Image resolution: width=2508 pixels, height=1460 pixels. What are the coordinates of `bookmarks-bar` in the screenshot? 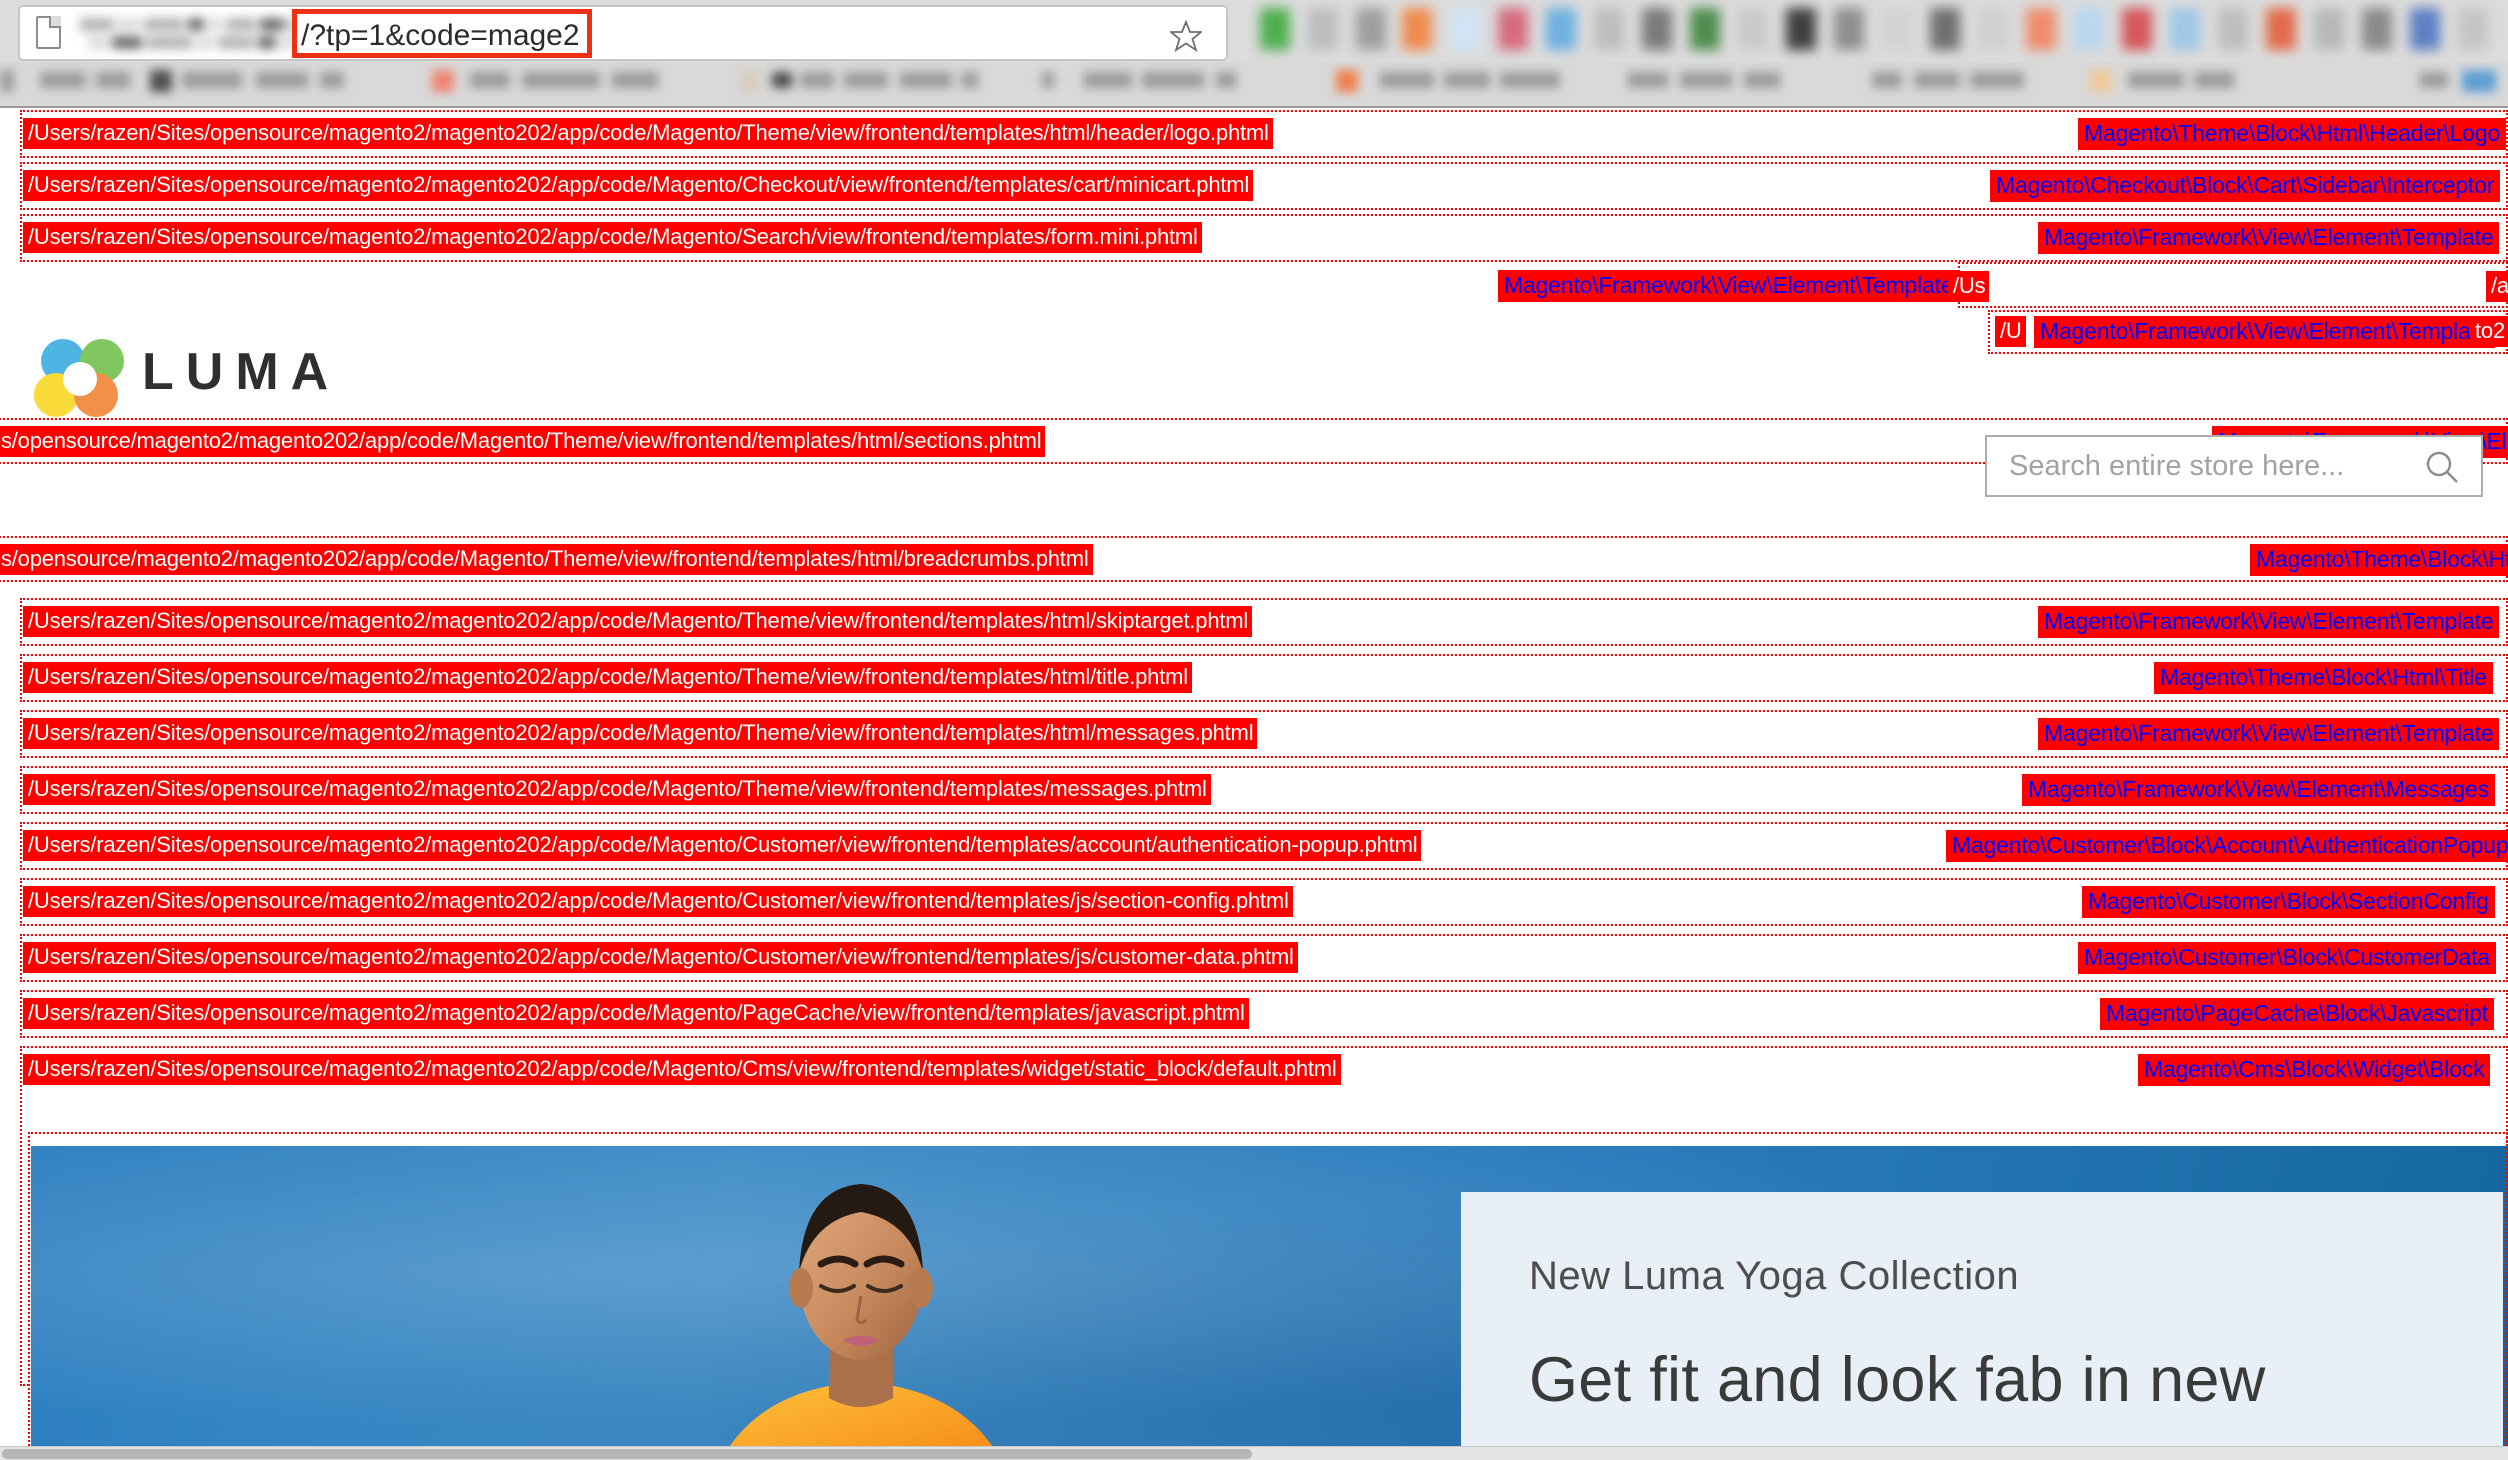 It's located at (1254, 84).